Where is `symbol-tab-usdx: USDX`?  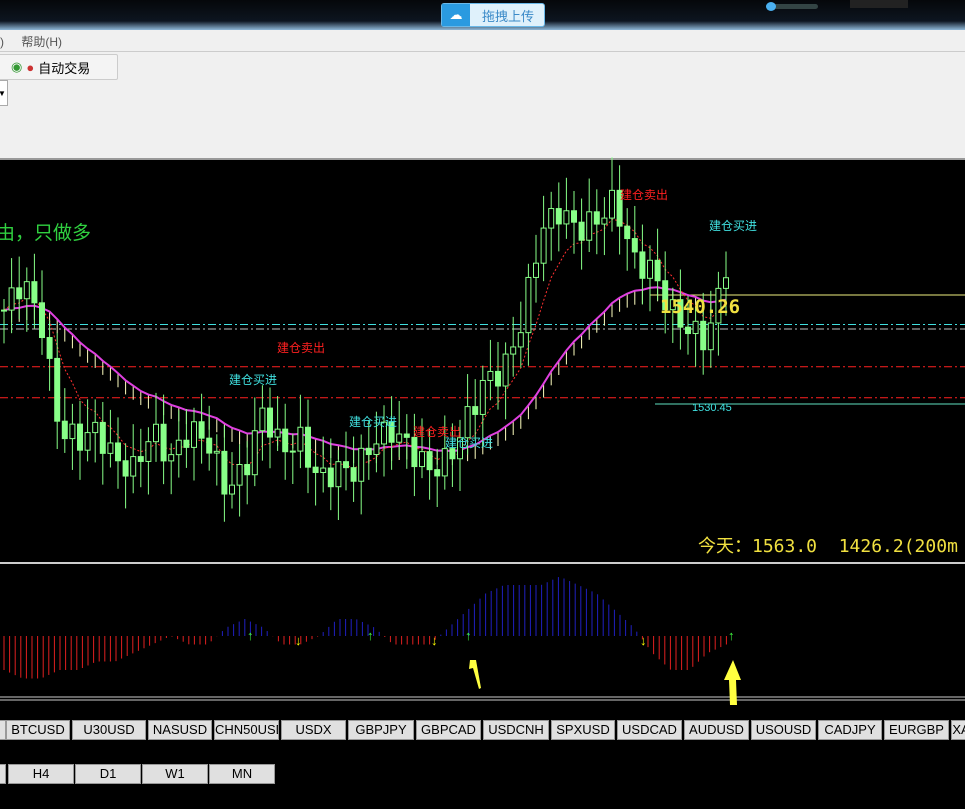 symbol-tab-usdx: USDX is located at coordinates (313, 730).